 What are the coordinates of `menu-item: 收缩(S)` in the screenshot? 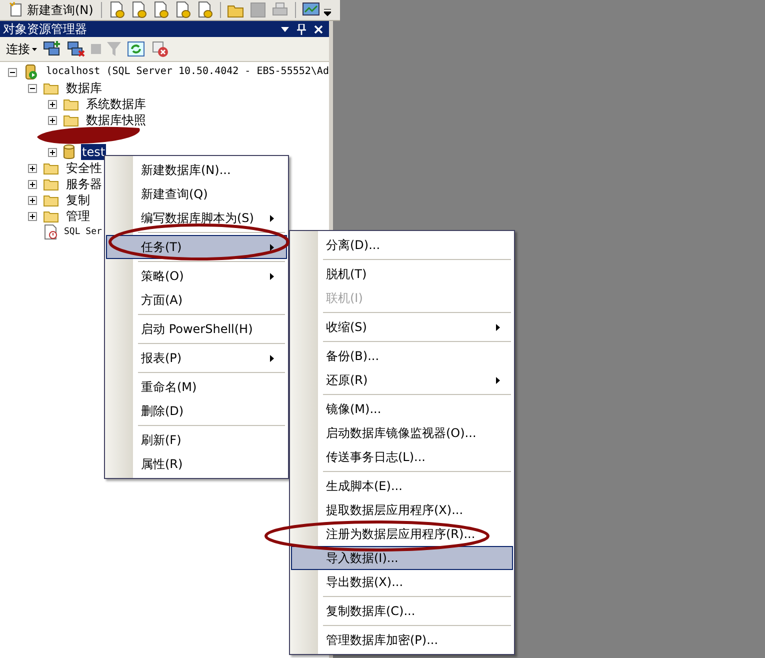 It's located at (402, 327).